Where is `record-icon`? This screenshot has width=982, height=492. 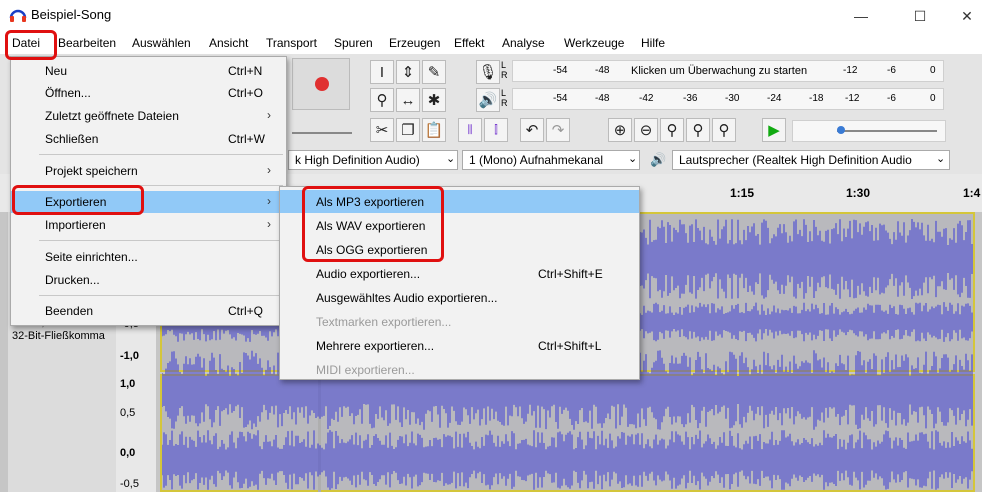 record-icon is located at coordinates (322, 84).